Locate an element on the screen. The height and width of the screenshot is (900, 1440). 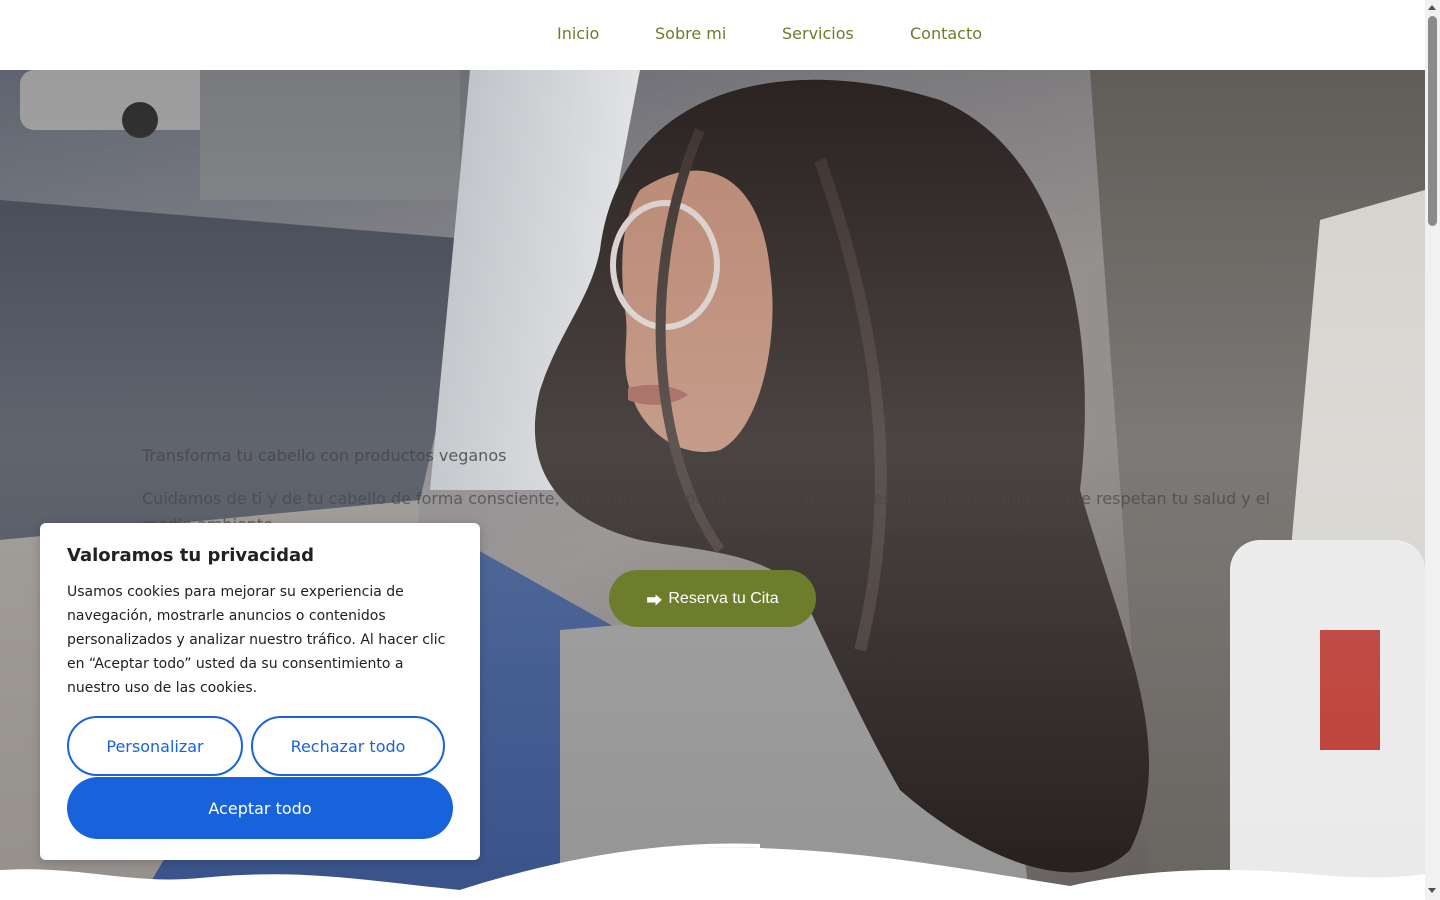
book-appointment-label: Reserva tu Cita is located at coordinates (723, 598).